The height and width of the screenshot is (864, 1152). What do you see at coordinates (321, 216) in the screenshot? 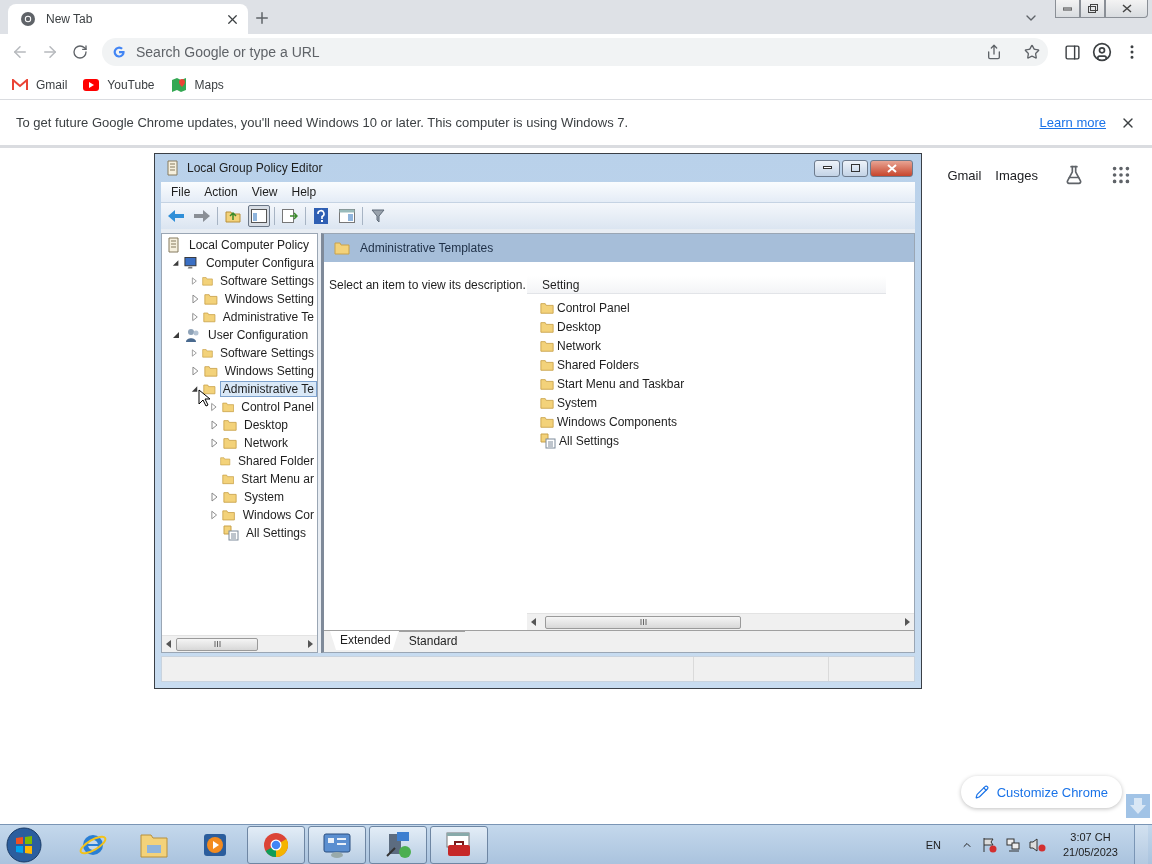
I see `help-icon` at bounding box center [321, 216].